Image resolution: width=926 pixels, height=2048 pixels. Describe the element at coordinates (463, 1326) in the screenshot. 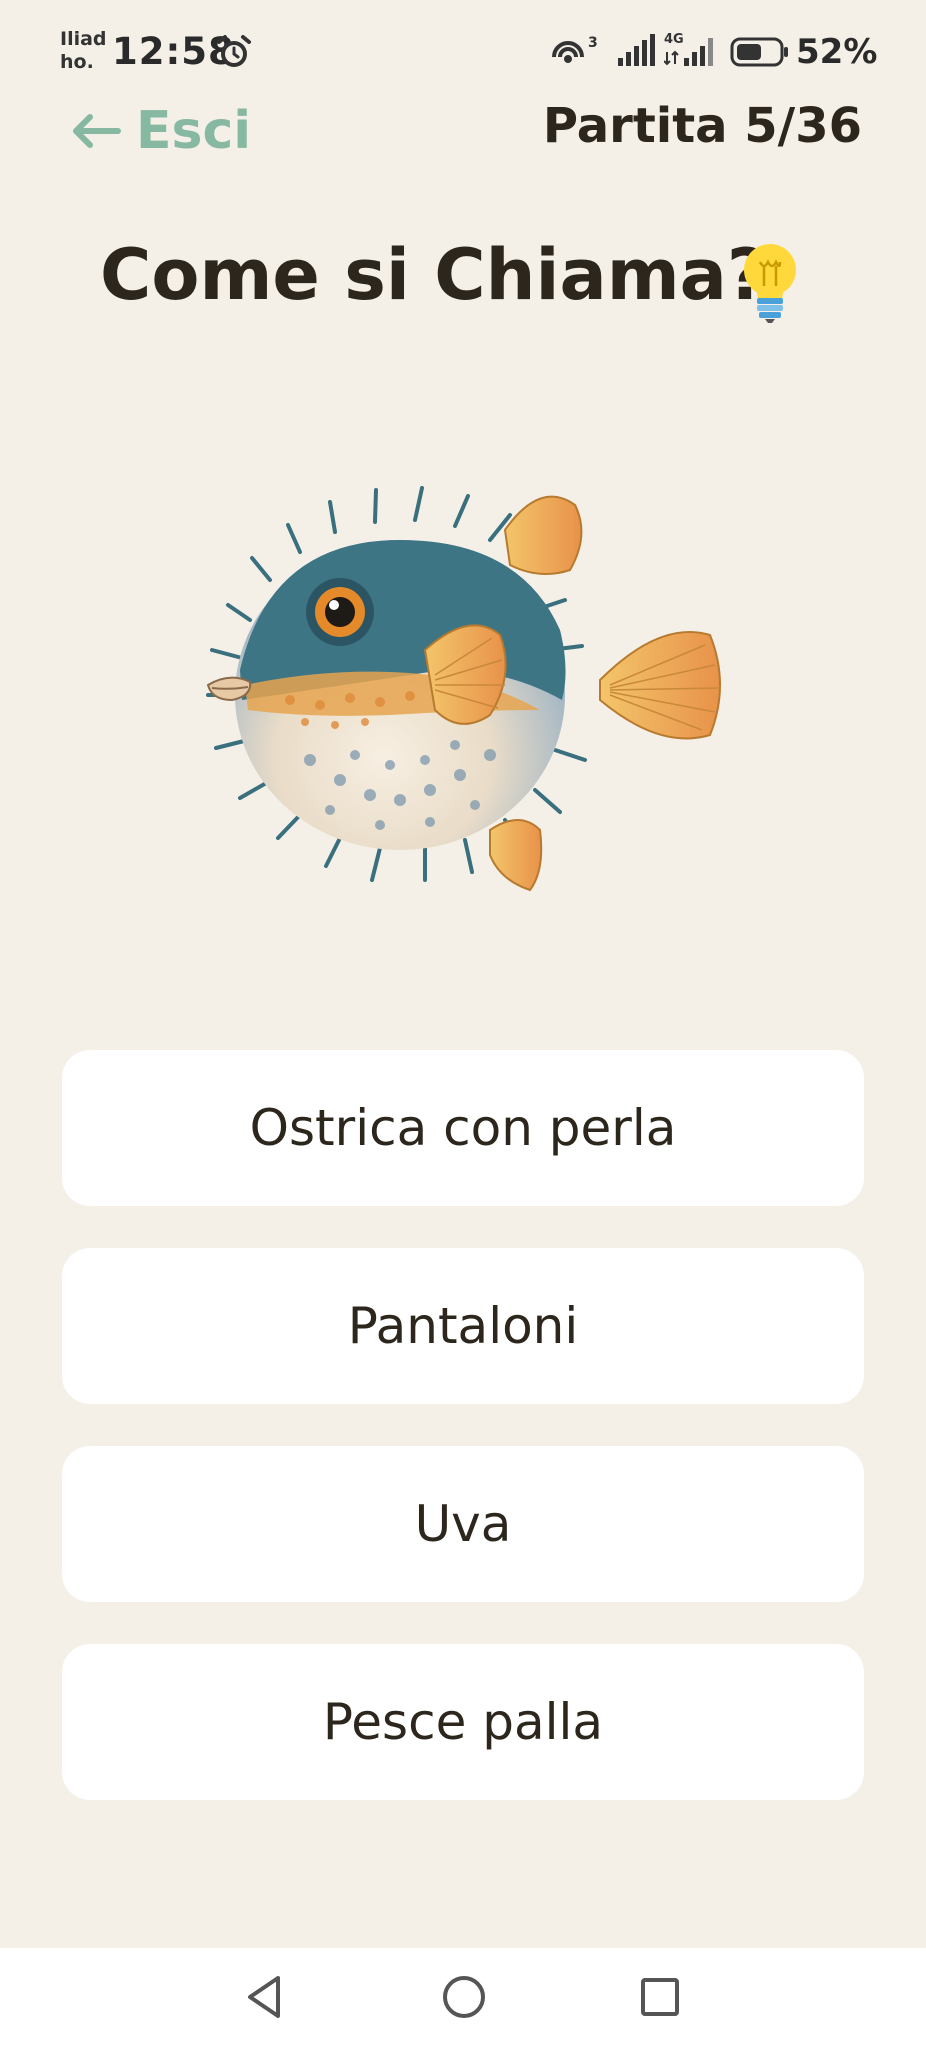

I see `answer-option-2: Pantaloni` at that location.